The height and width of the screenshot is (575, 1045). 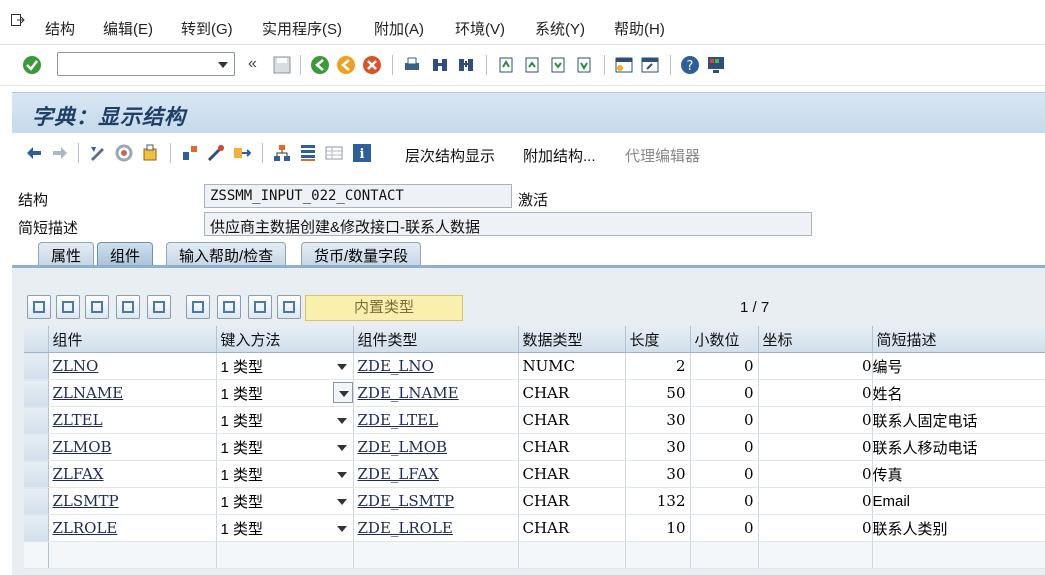 What do you see at coordinates (560, 28) in the screenshot?
I see `menu-system: 系统(Y)` at bounding box center [560, 28].